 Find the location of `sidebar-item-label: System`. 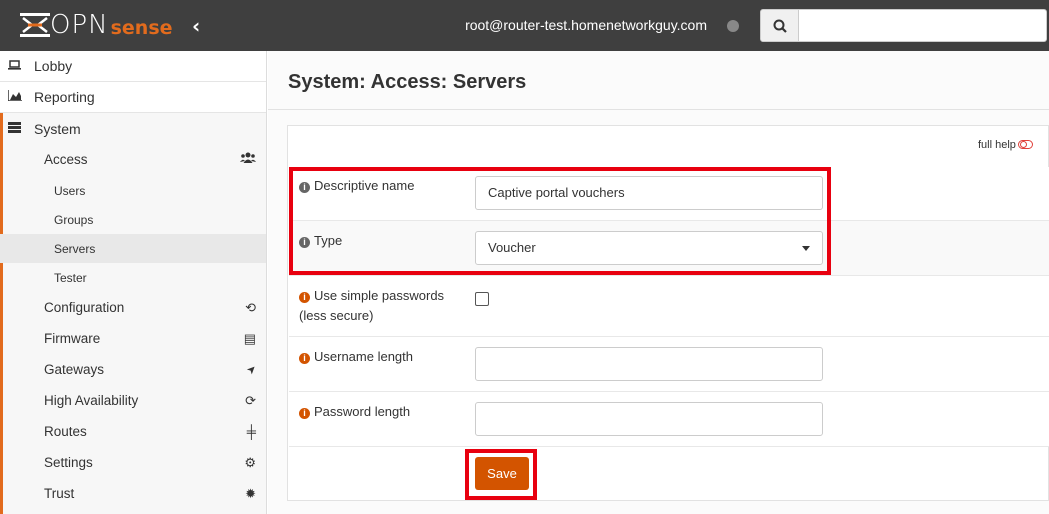

sidebar-item-label: System is located at coordinates (57, 128).